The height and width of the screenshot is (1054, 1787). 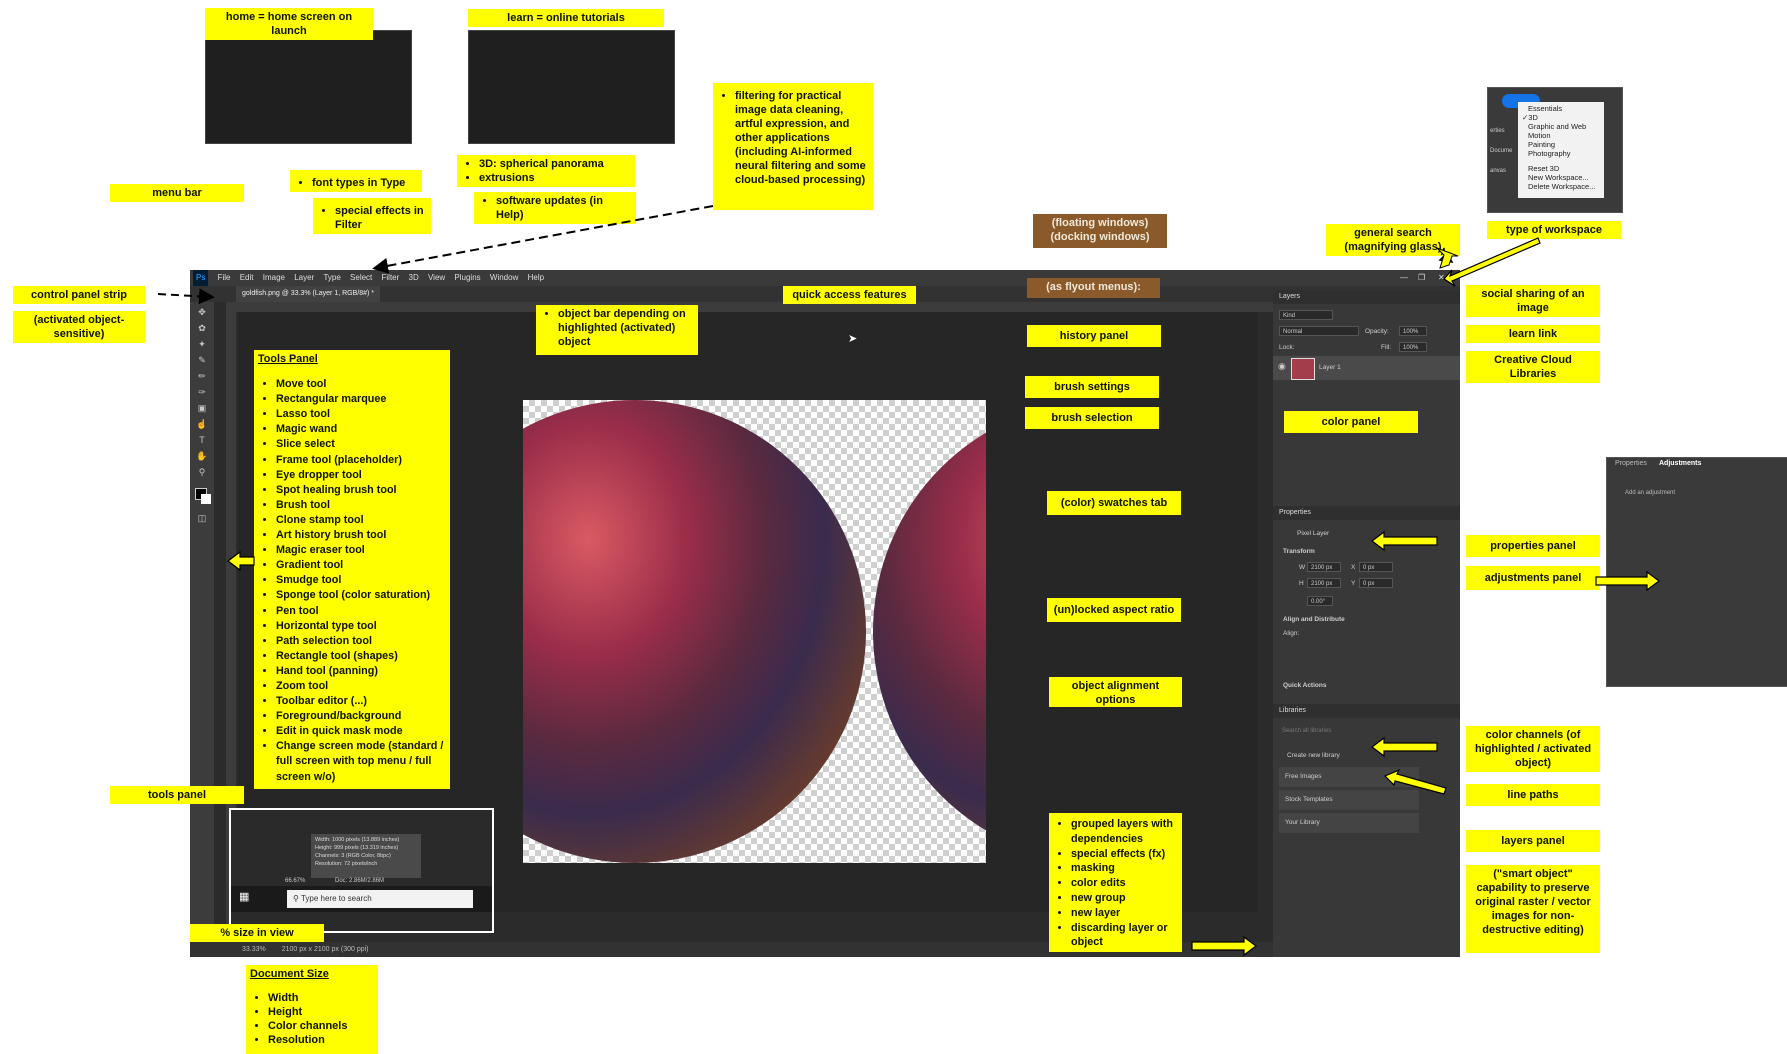 What do you see at coordinates (1319, 331) in the screenshot?
I see `blend-mode-select: Normal` at bounding box center [1319, 331].